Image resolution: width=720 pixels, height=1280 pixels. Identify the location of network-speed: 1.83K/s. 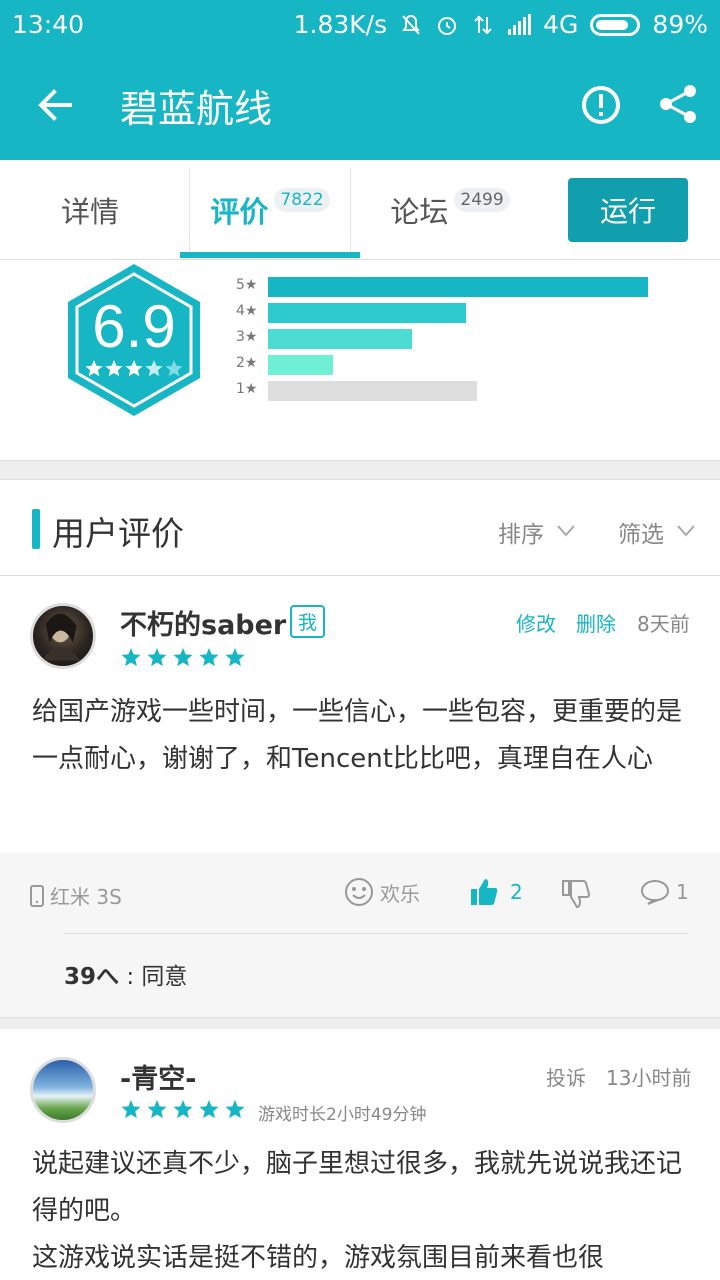
(340, 24).